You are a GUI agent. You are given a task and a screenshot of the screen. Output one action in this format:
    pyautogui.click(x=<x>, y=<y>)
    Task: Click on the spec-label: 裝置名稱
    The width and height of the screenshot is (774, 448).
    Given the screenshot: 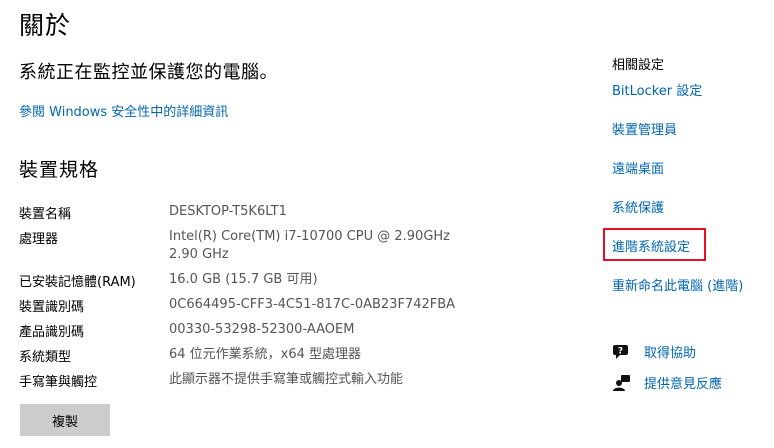 What is the action you would take?
    pyautogui.click(x=45, y=214)
    